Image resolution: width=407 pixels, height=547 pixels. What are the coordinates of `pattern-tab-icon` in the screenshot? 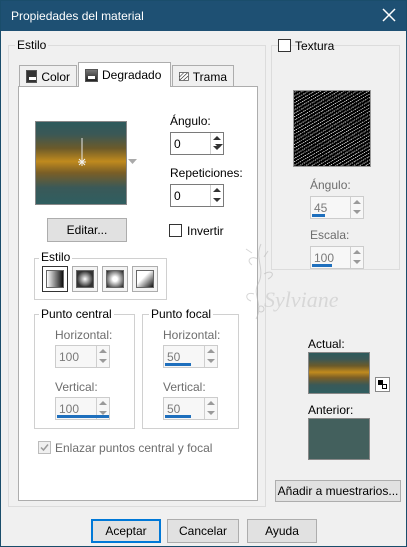 It's located at (184, 76).